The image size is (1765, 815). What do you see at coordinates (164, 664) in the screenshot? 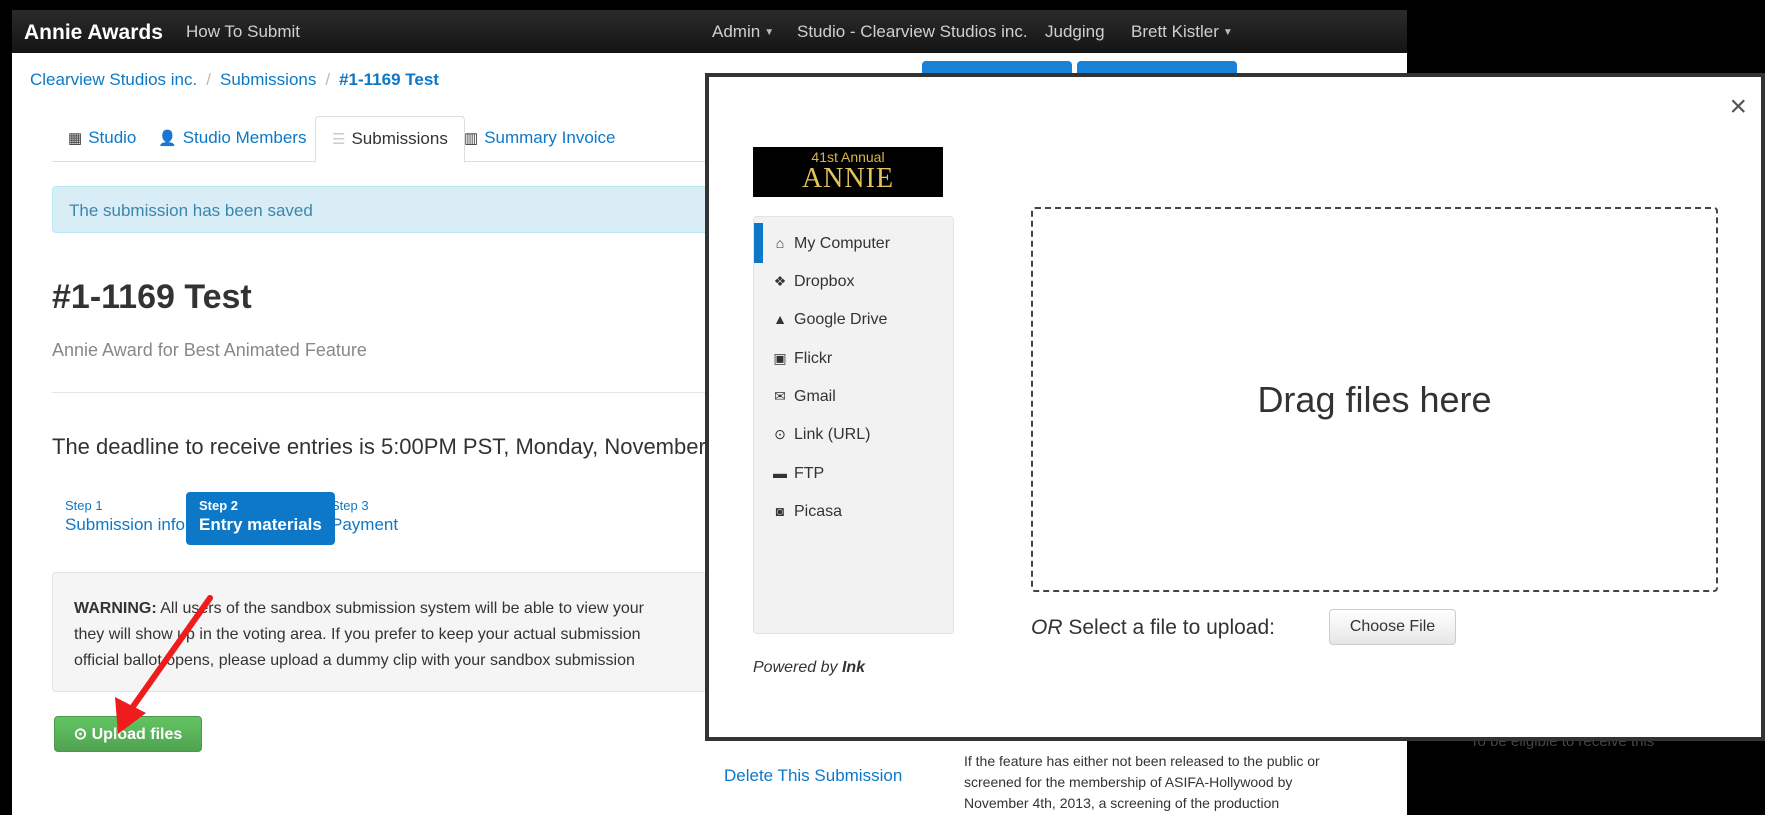
I see `annotation-arrow` at bounding box center [164, 664].